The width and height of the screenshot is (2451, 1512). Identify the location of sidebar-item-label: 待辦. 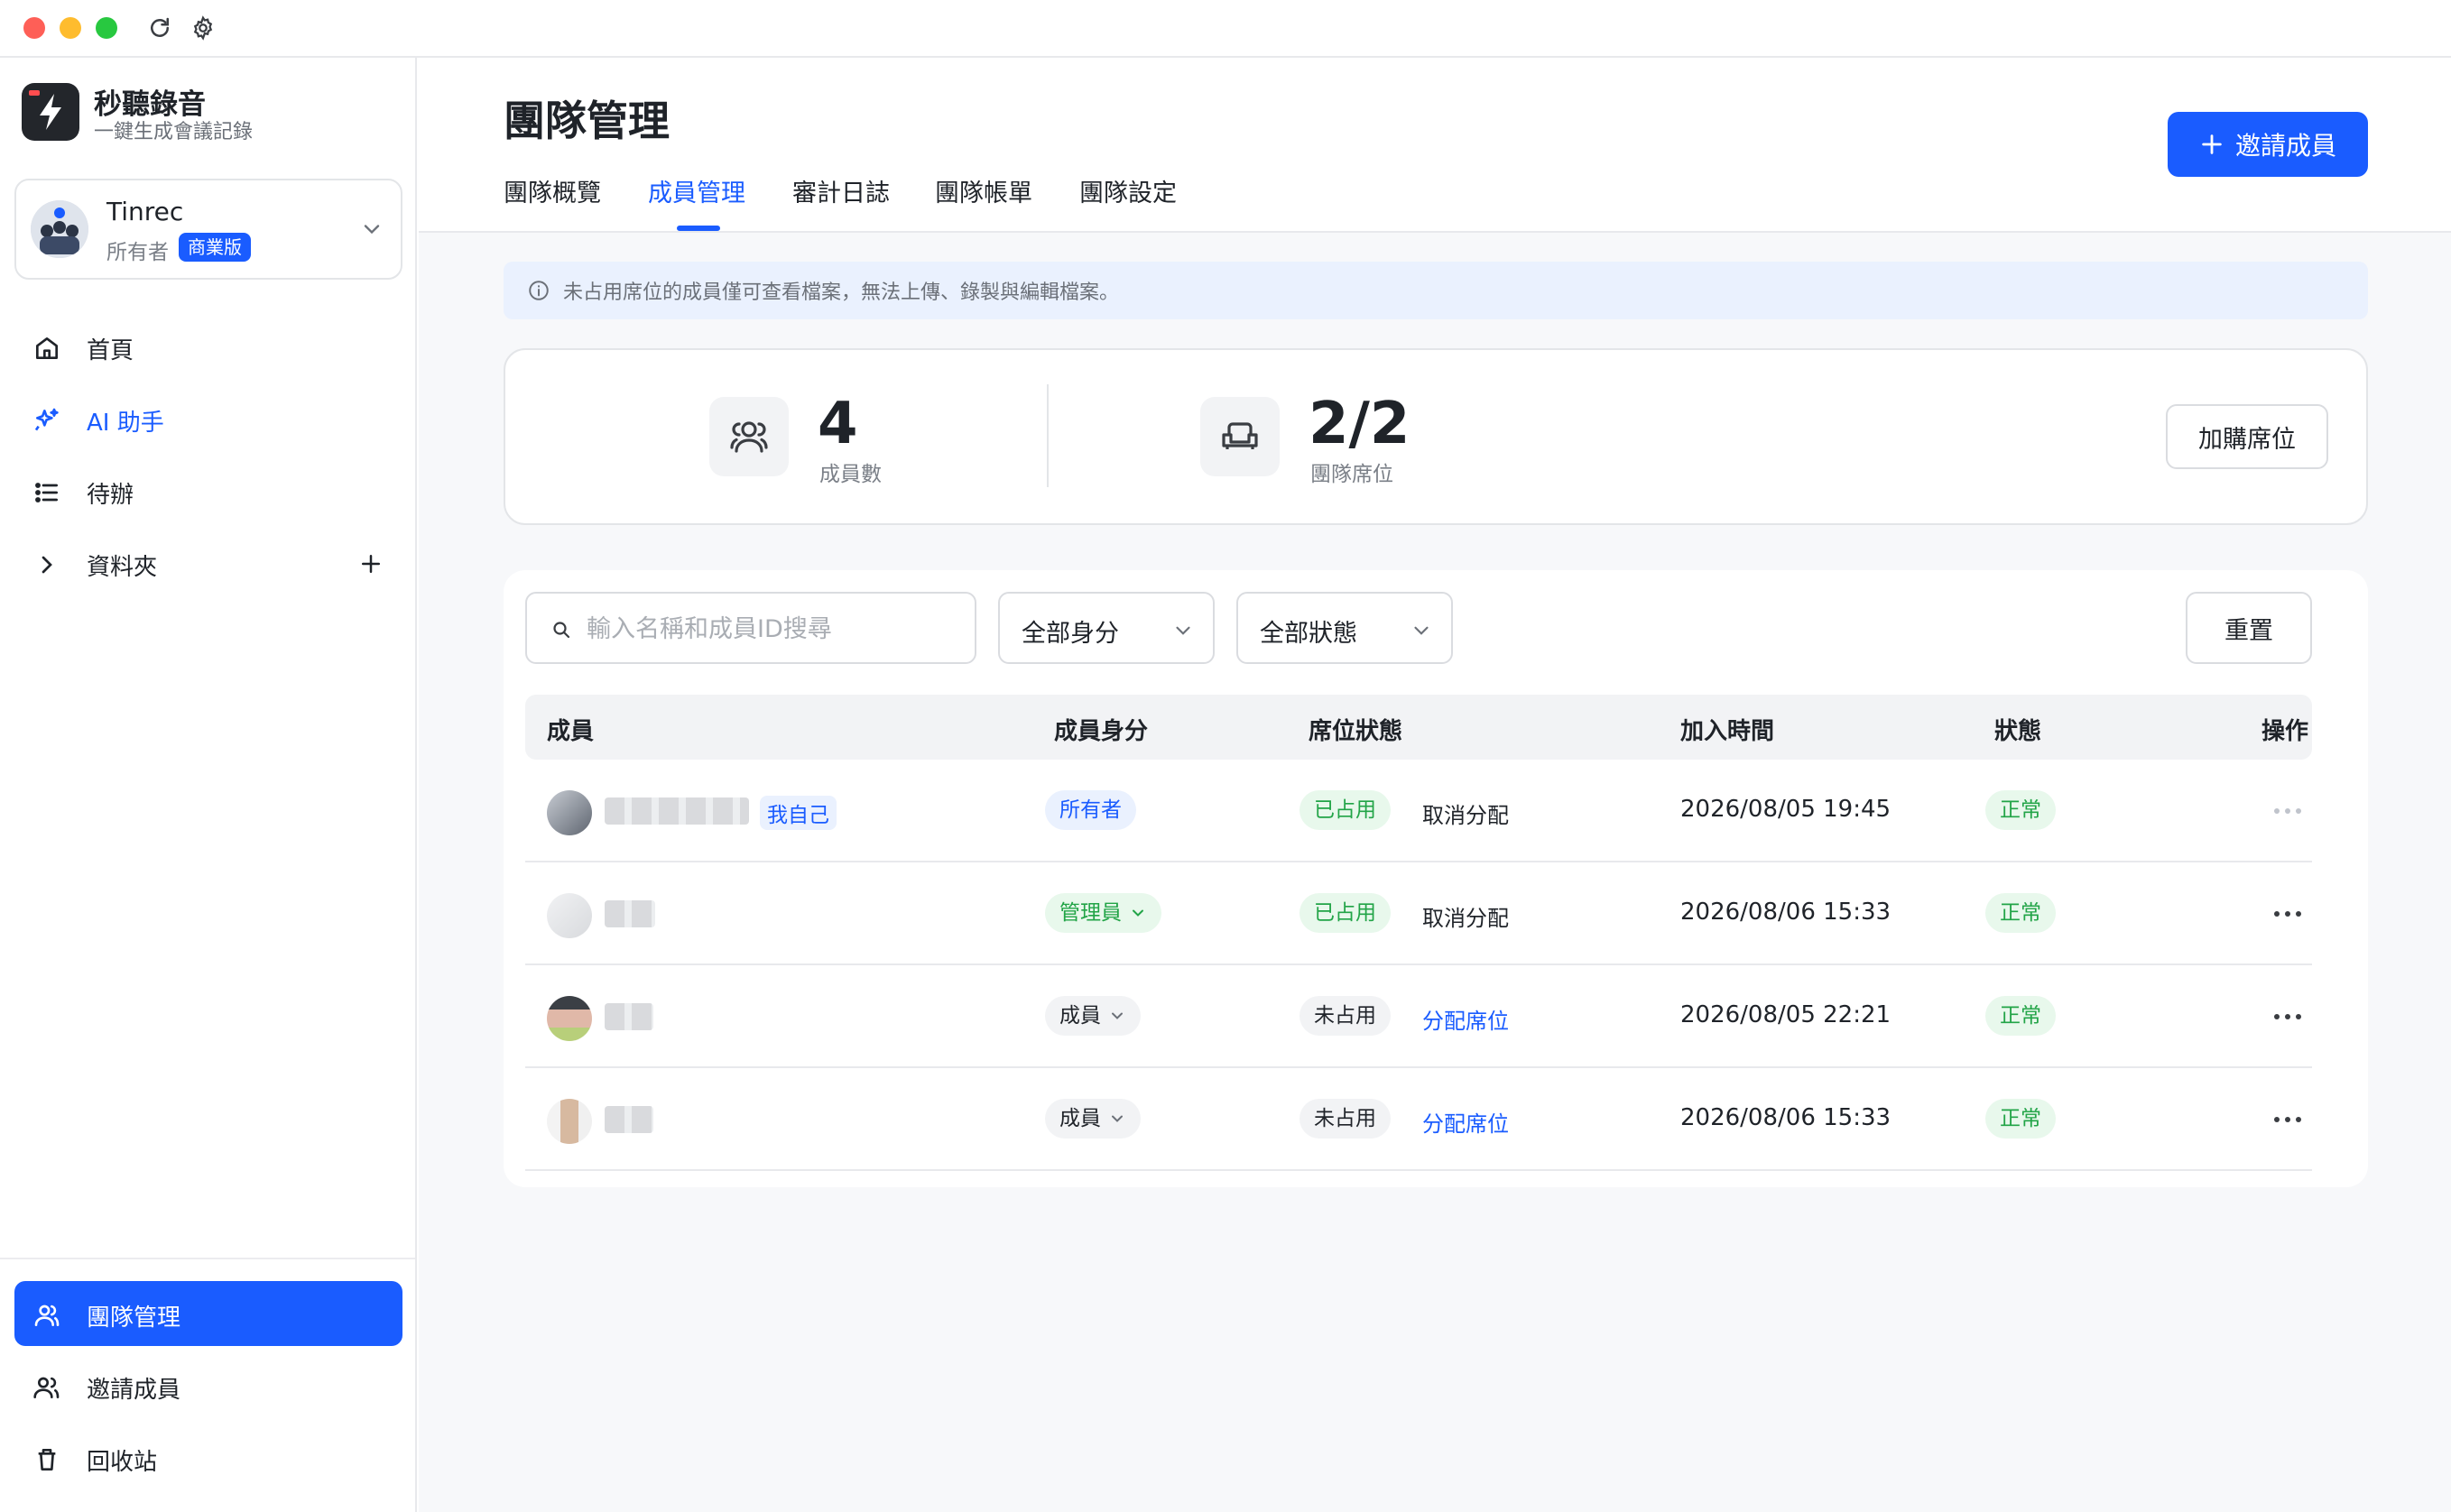
(111, 495).